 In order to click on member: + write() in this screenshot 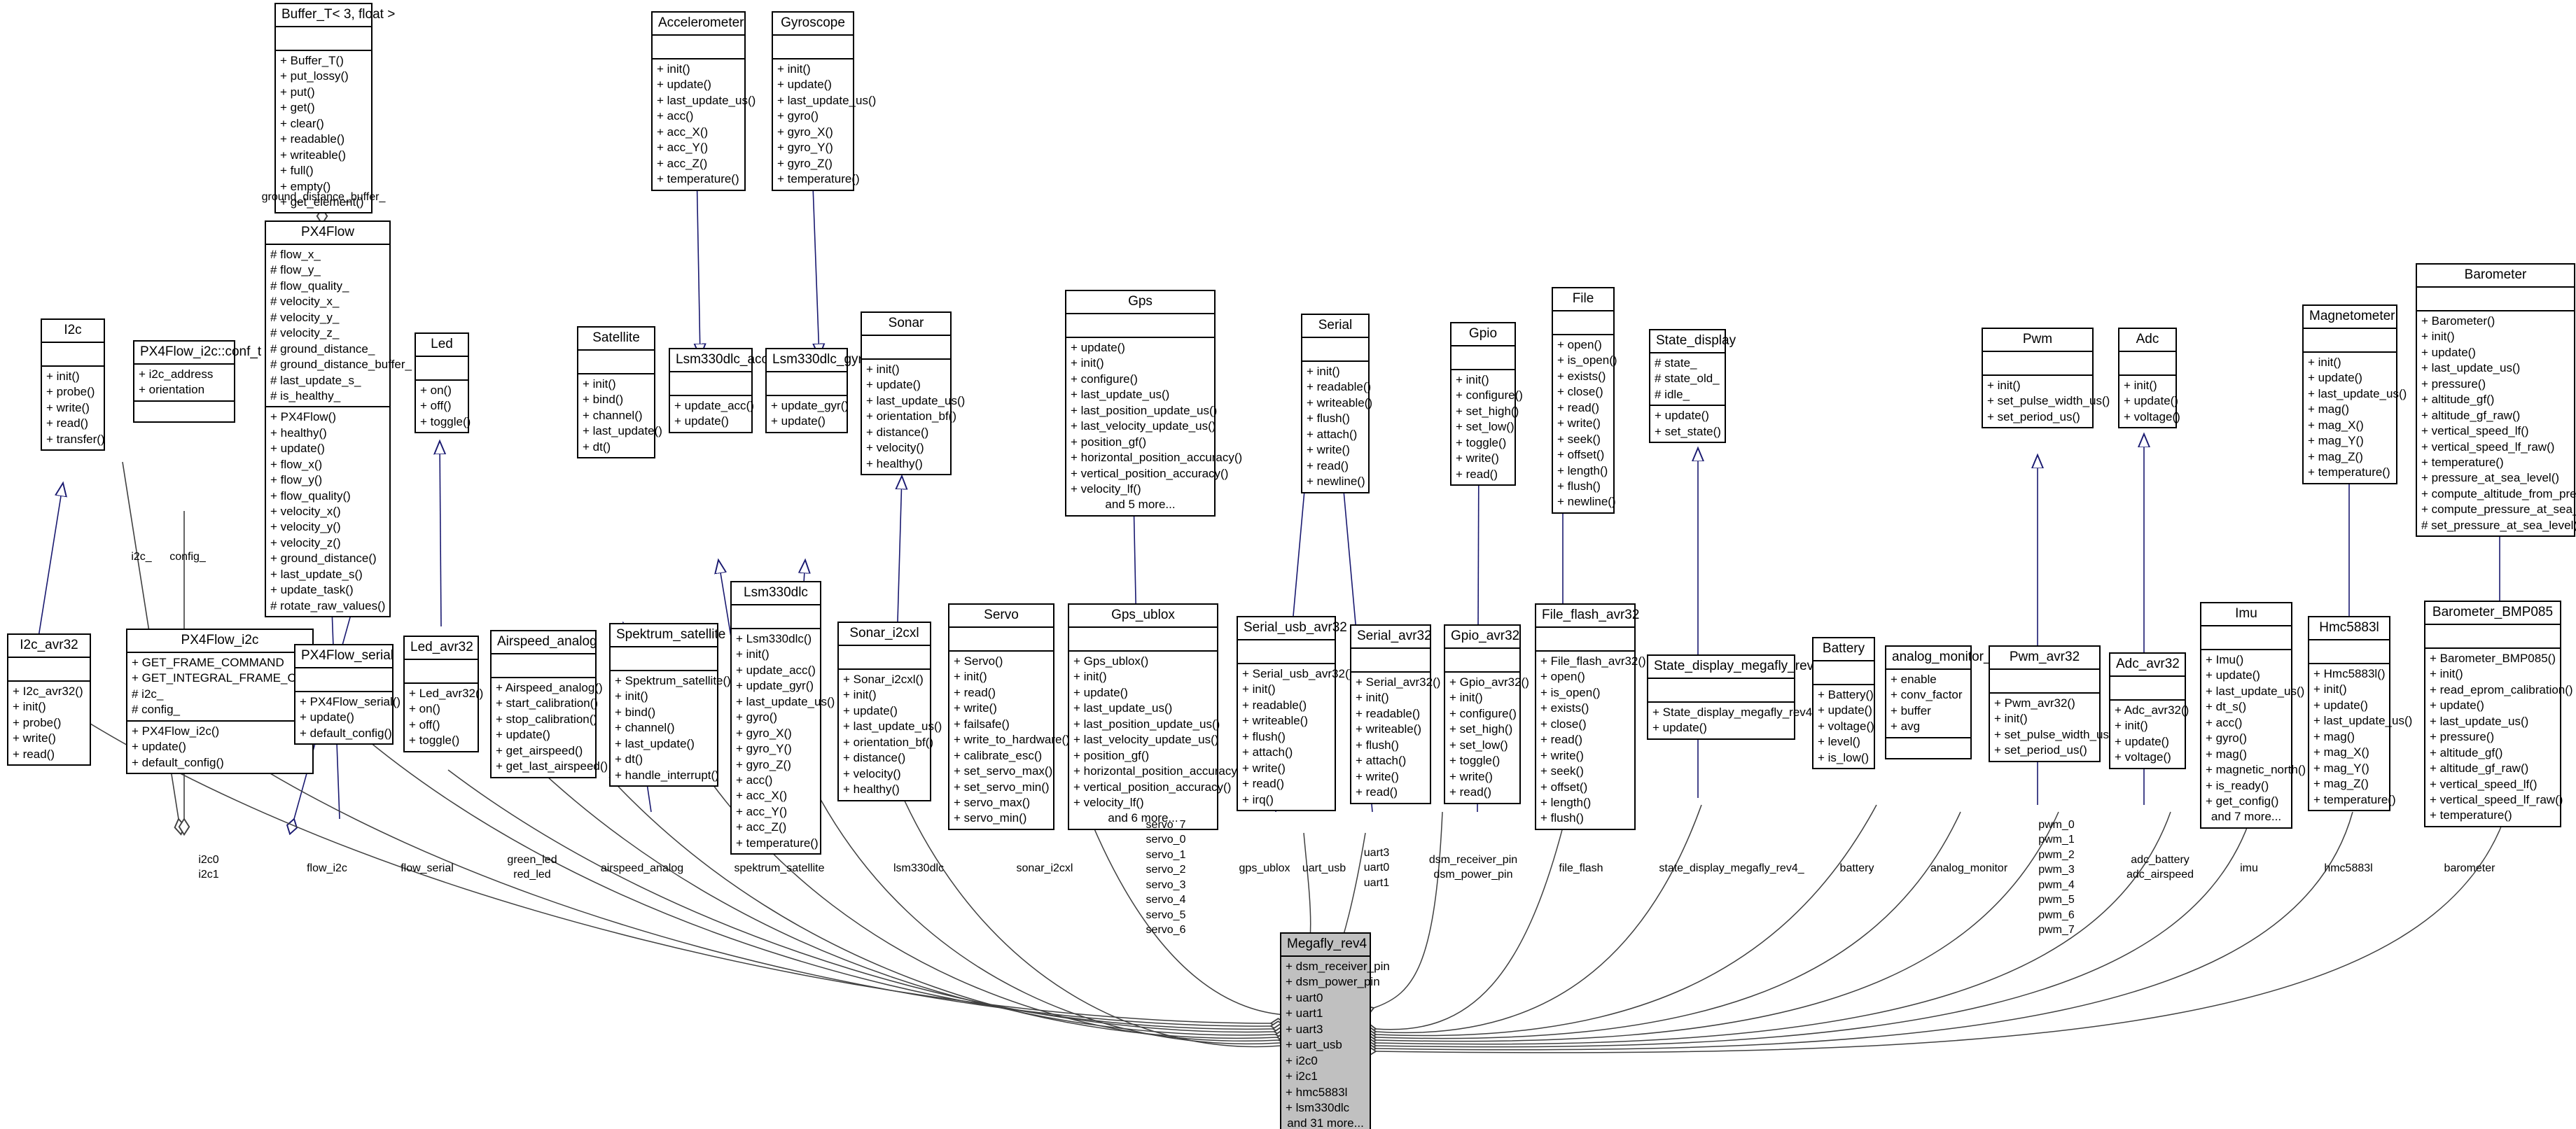, I will do `click(1477, 458)`.